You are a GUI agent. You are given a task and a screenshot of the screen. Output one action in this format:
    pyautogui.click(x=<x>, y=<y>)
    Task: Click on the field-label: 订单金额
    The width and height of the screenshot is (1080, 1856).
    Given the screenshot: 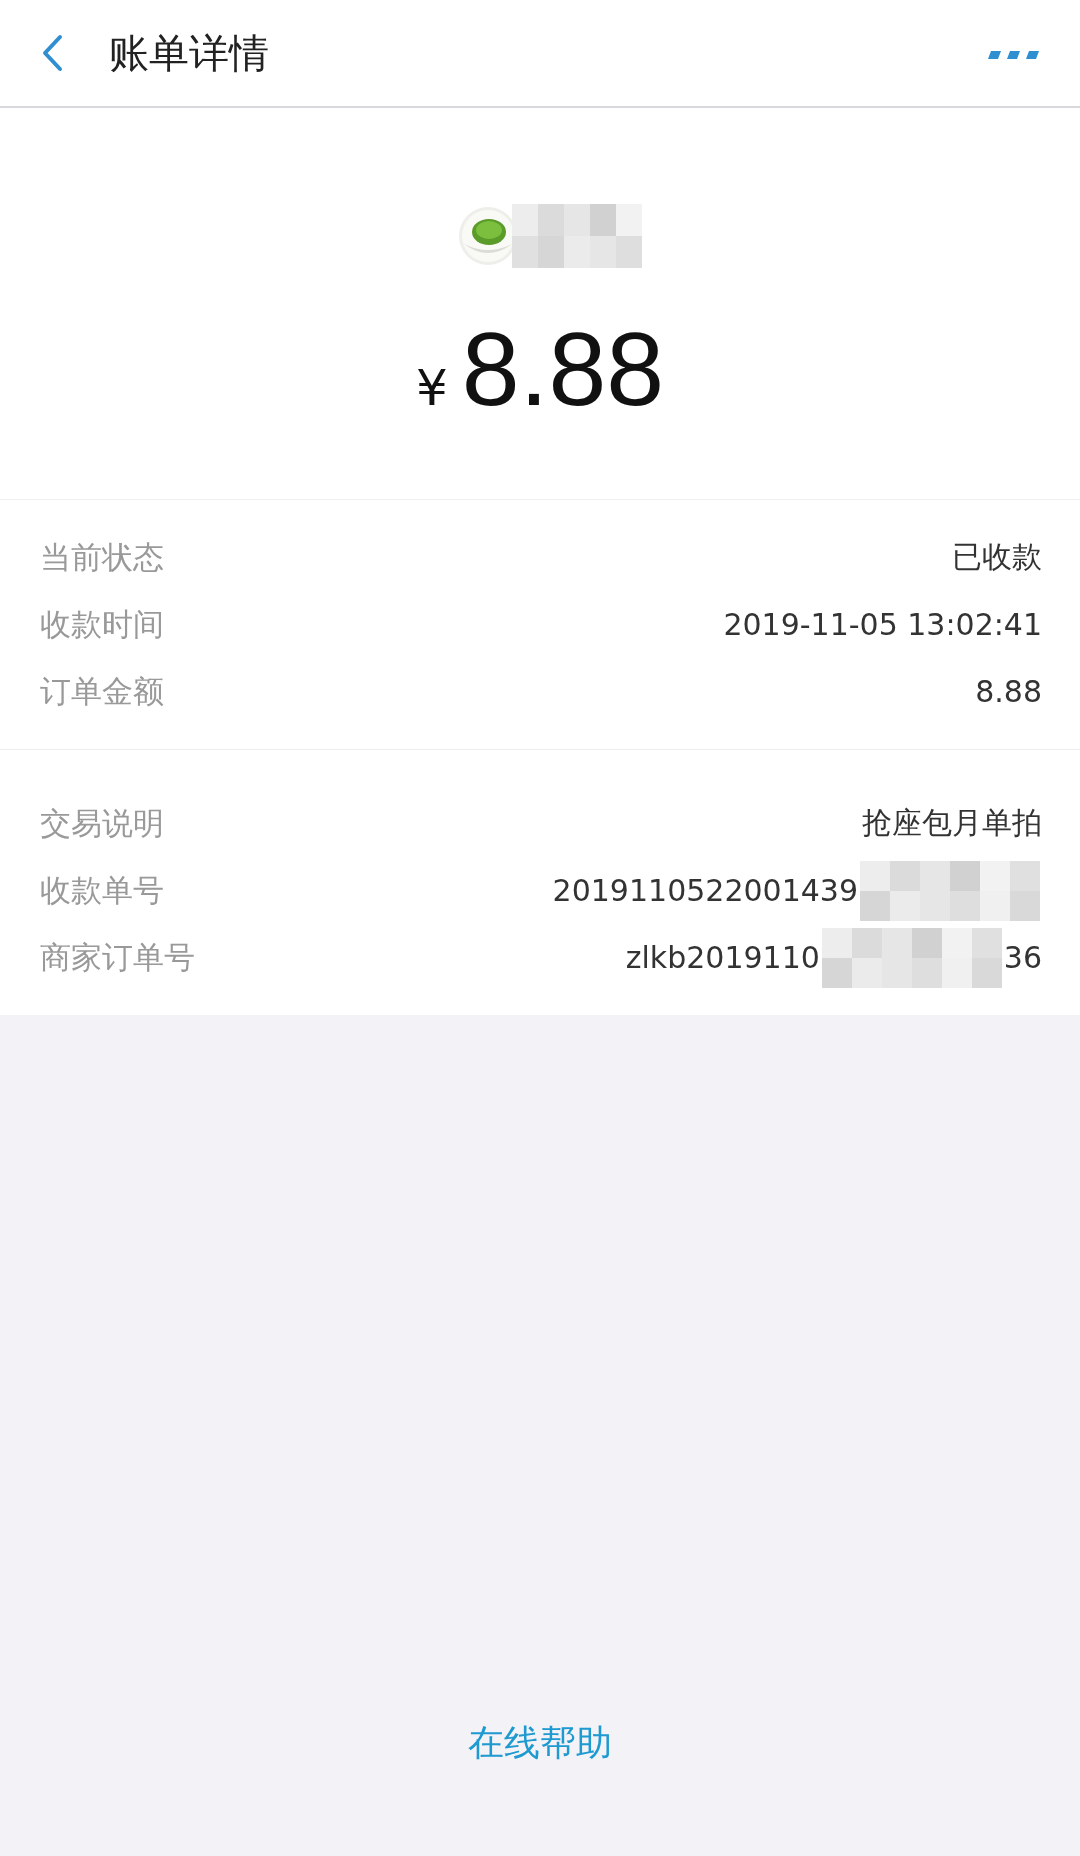 What is the action you would take?
    pyautogui.click(x=102, y=691)
    